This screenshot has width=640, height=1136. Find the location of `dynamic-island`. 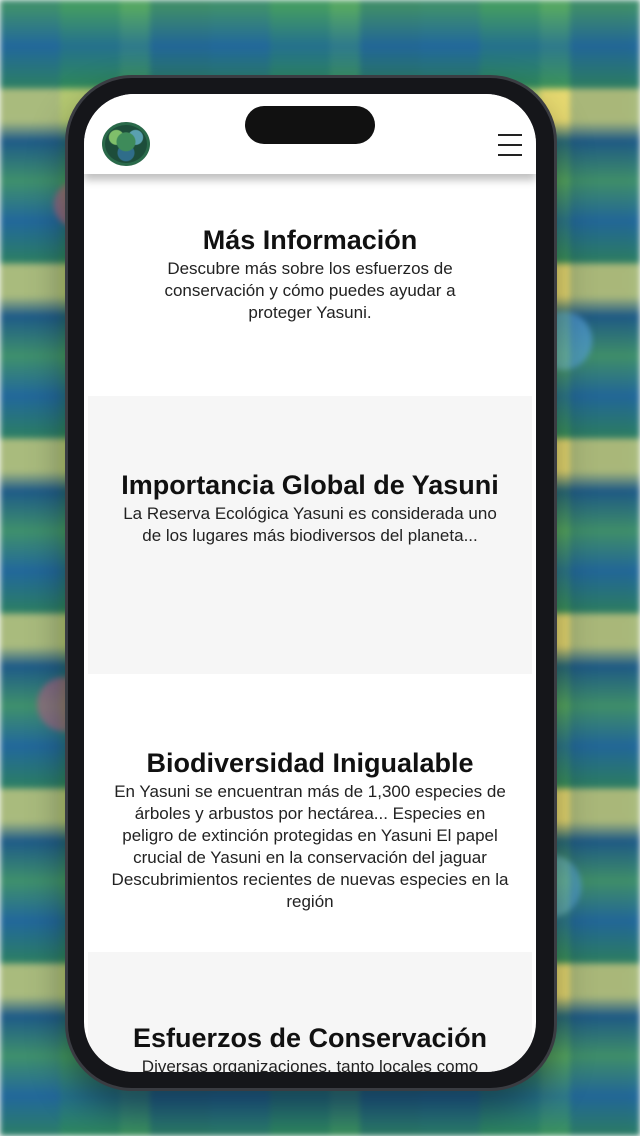

dynamic-island is located at coordinates (310, 125).